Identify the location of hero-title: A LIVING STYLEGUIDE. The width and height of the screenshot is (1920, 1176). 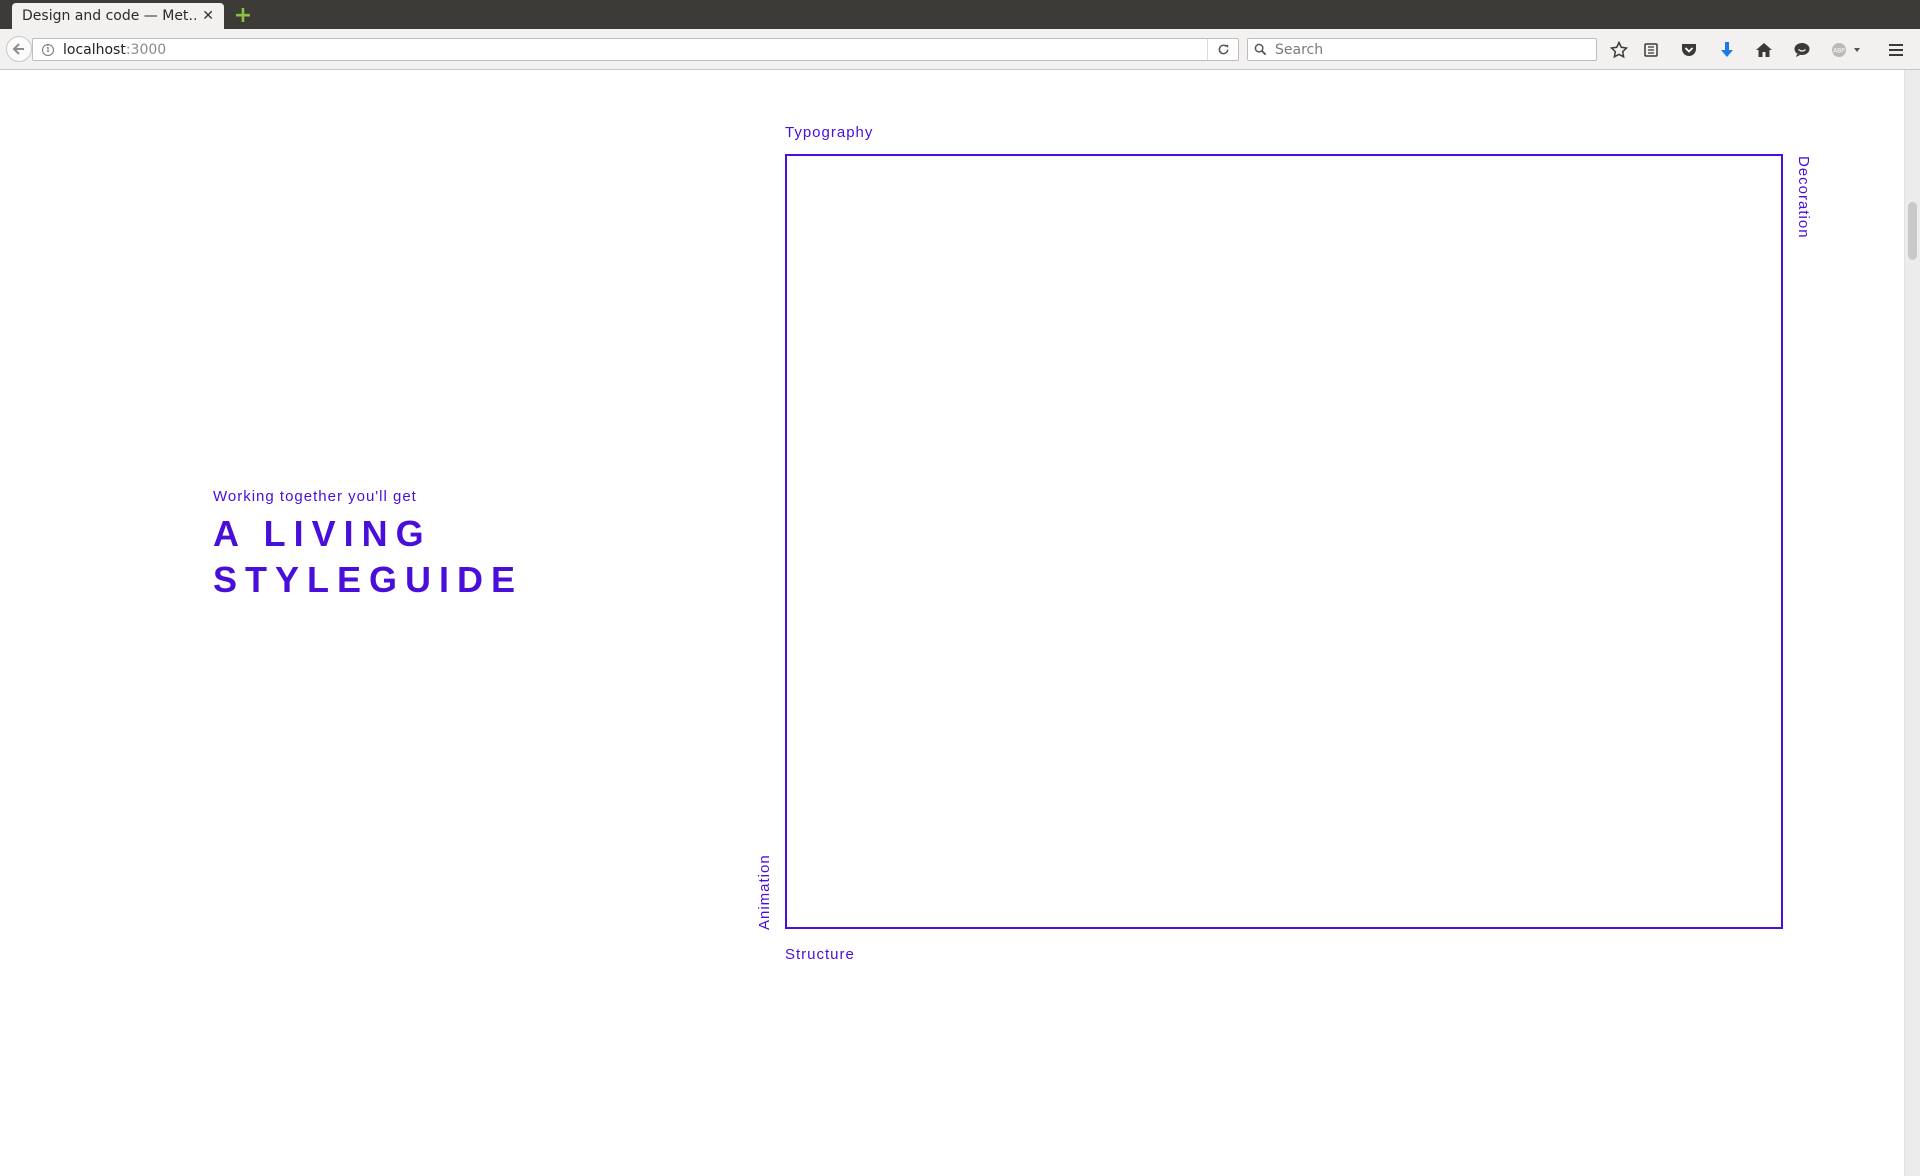
(368, 557).